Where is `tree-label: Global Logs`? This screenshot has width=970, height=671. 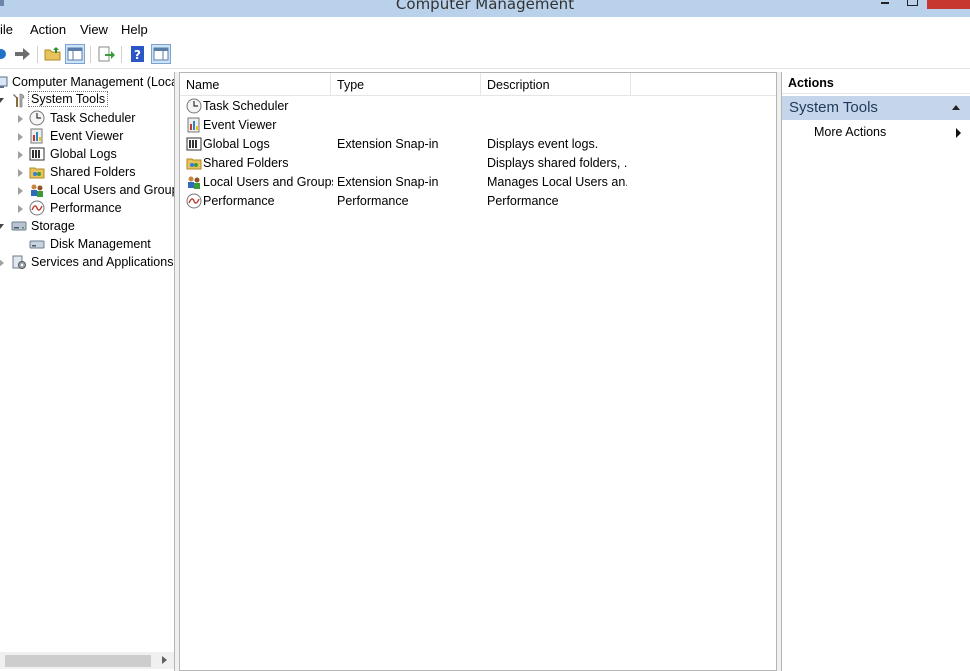
tree-label: Global Logs is located at coordinates (83, 154).